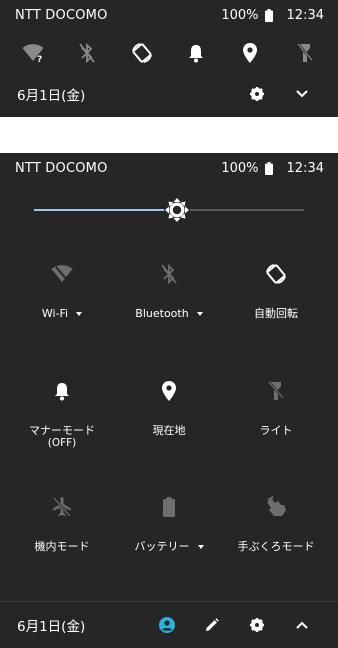 The width and height of the screenshot is (338, 648). I want to click on tile-label: 手ぶくろモード, so click(276, 546).